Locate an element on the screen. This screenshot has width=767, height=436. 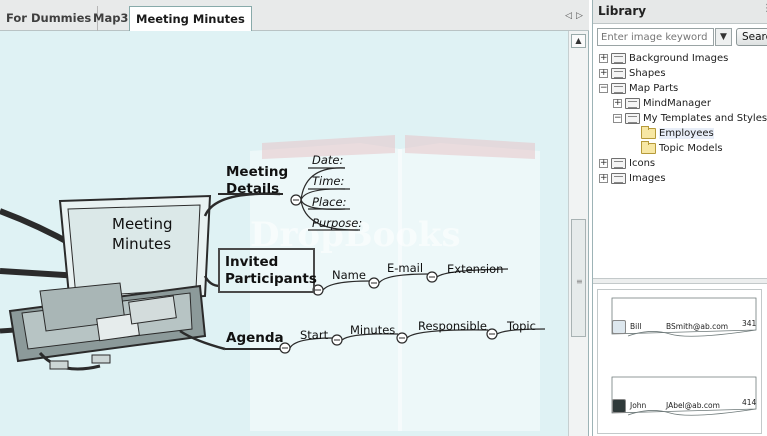
library-pane-splitter is located at coordinates (680, 281).